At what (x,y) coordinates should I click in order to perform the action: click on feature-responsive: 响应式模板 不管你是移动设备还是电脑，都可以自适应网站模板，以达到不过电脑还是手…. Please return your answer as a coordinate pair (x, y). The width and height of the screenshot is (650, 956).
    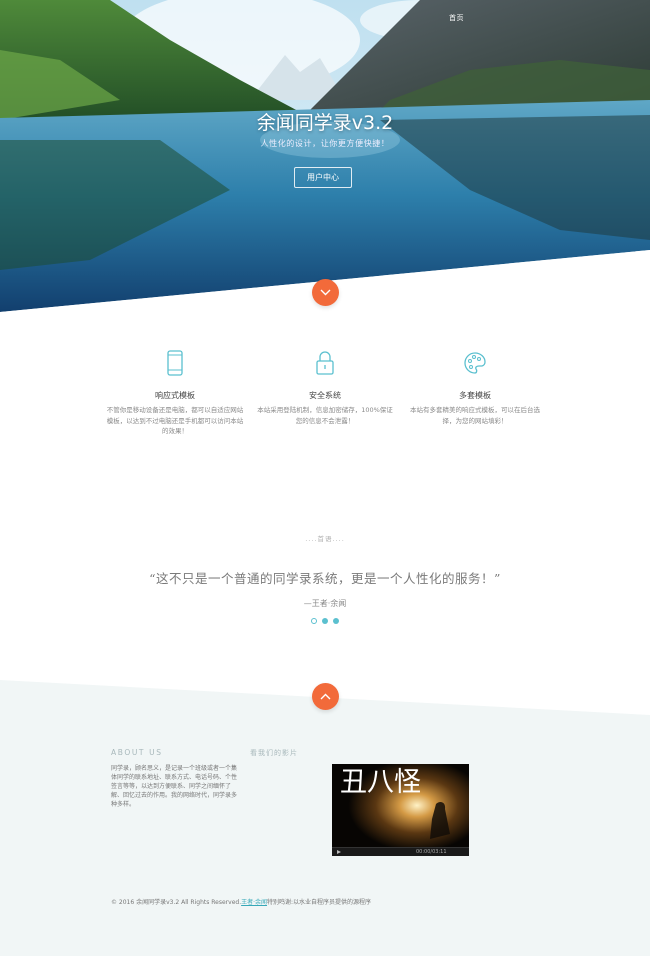
    Looking at the image, I should click on (175, 393).